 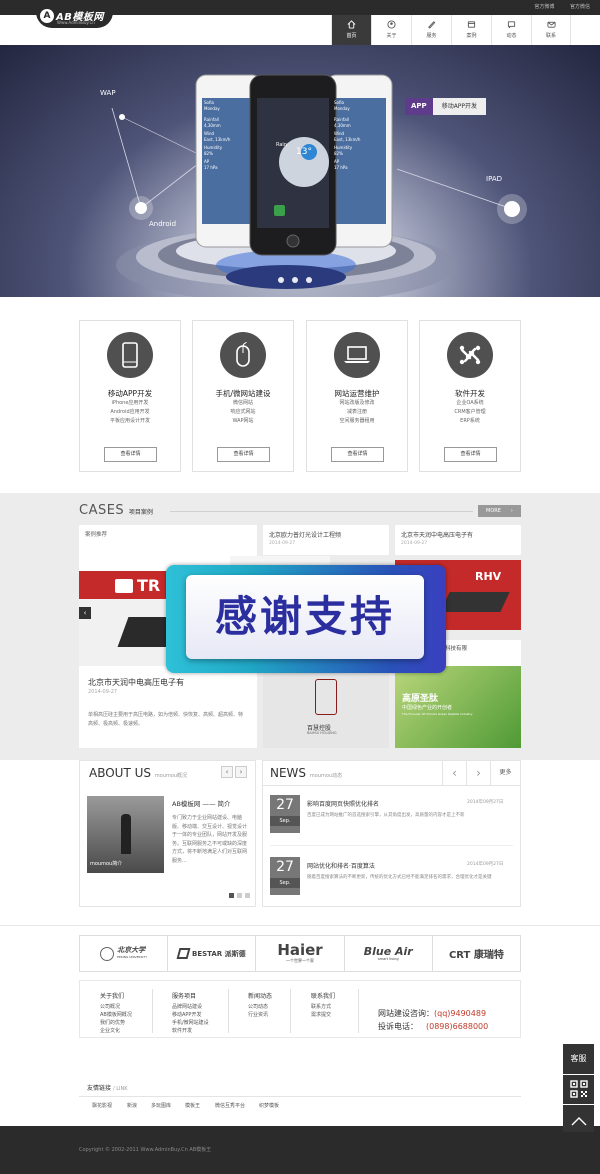 What do you see at coordinates (323, 1015) in the screenshot?
I see `footer-link: 需求提交` at bounding box center [323, 1015].